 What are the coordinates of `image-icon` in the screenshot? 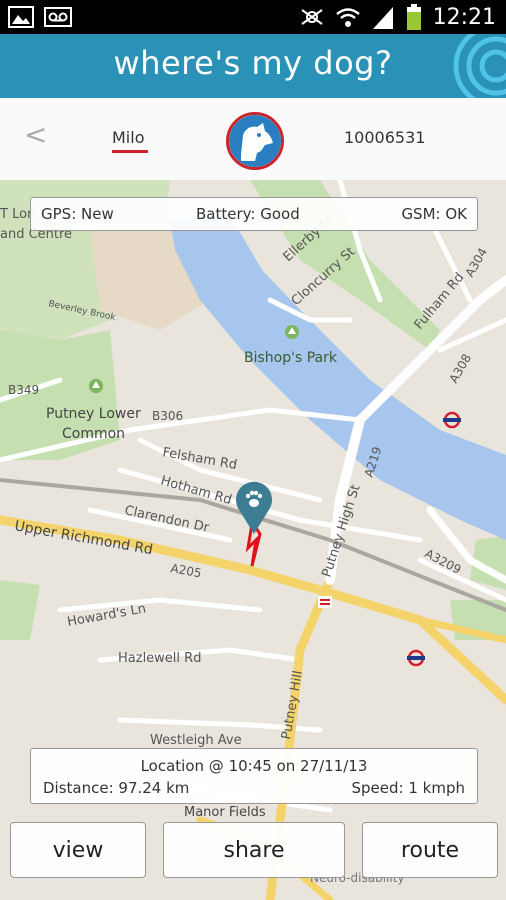 It's located at (21, 17).